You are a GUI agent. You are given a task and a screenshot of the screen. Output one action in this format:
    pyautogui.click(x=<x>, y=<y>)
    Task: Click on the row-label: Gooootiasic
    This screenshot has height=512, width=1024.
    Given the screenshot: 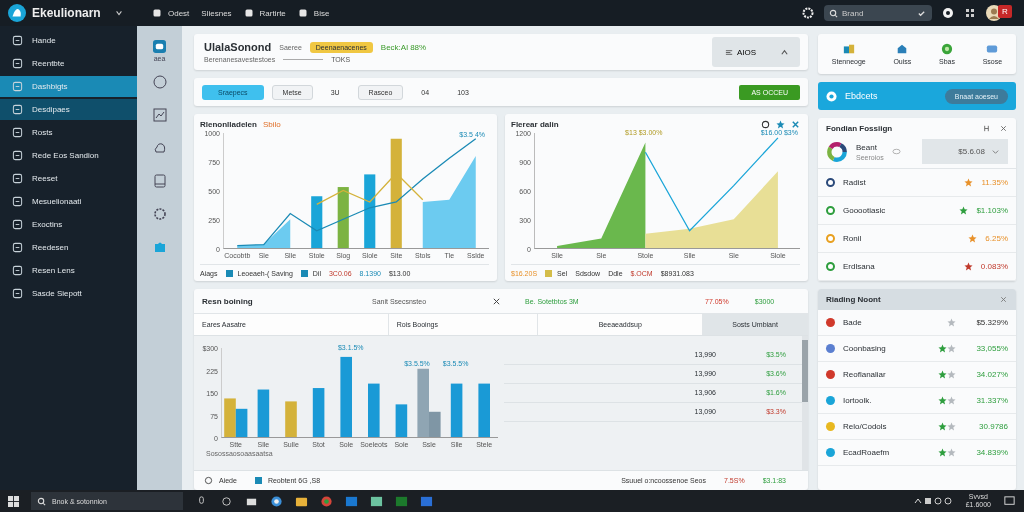 What is the action you would take?
    pyautogui.click(x=864, y=210)
    